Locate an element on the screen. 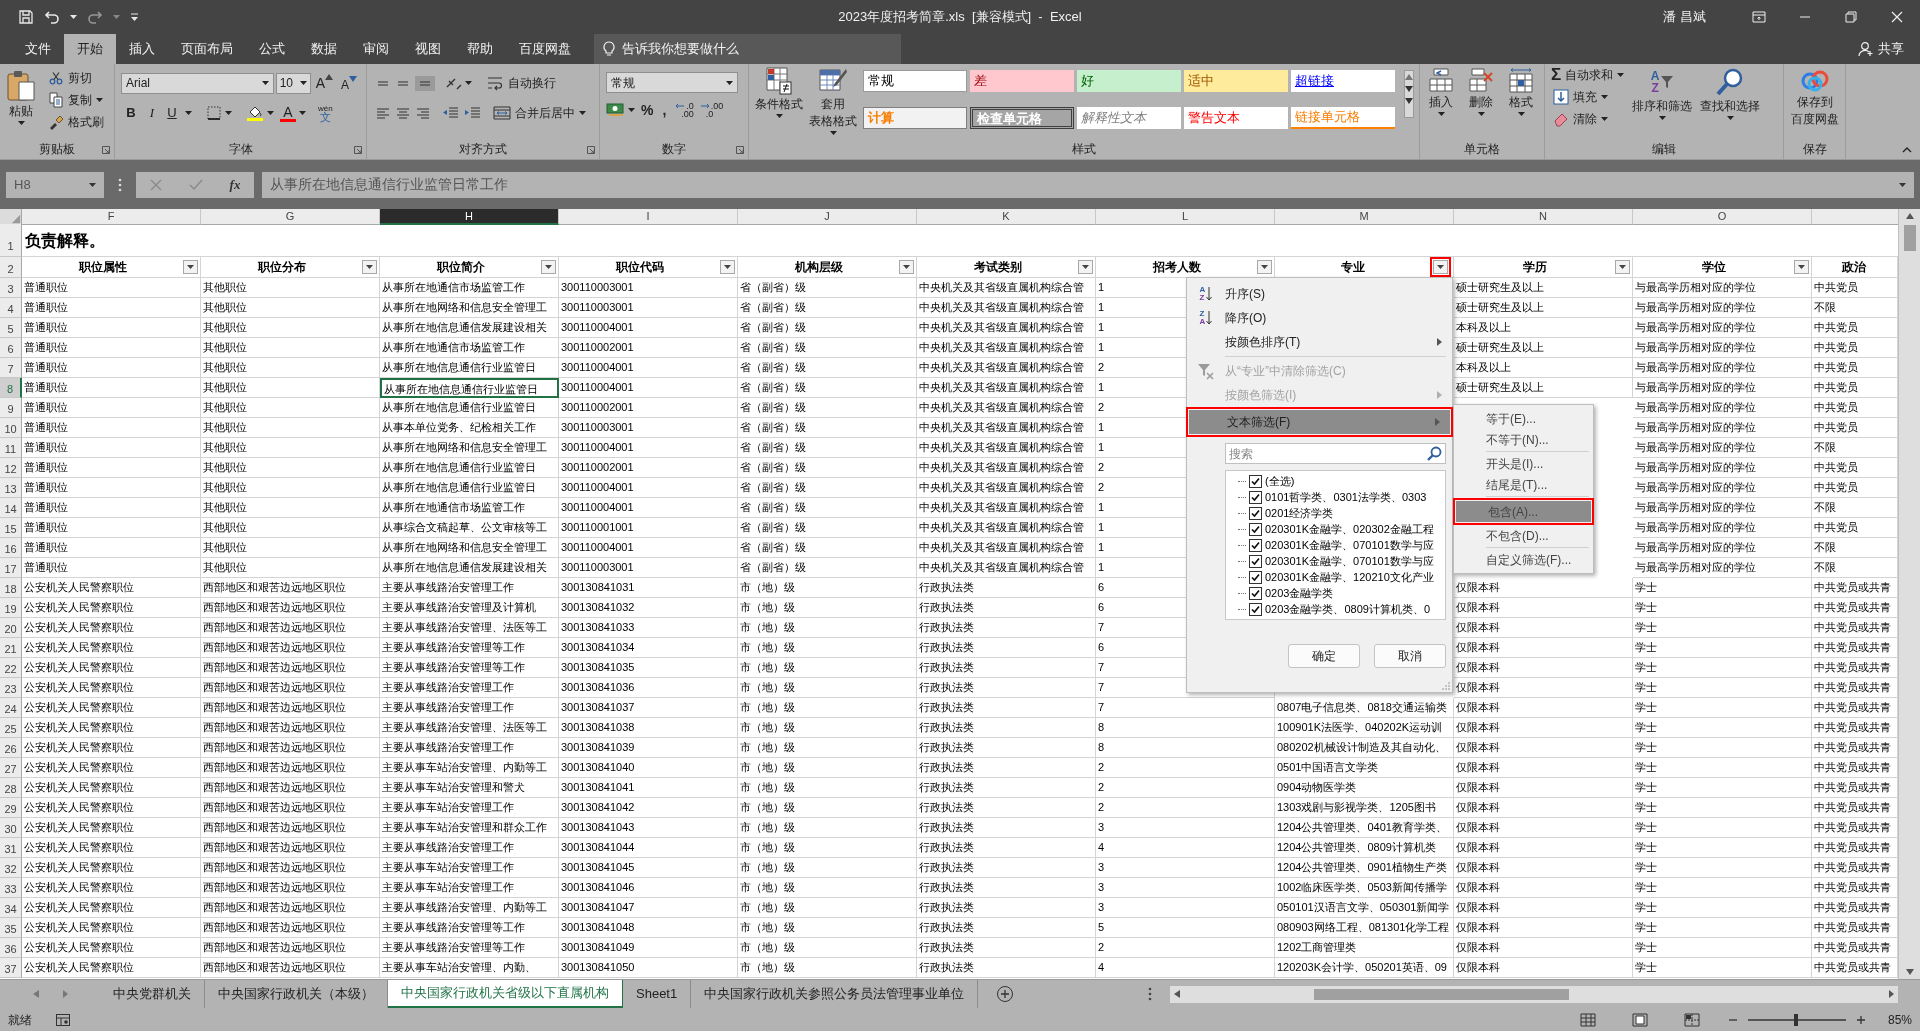  table-cell: 主要从事线路治安管理等工作 is located at coordinates (469, 928).